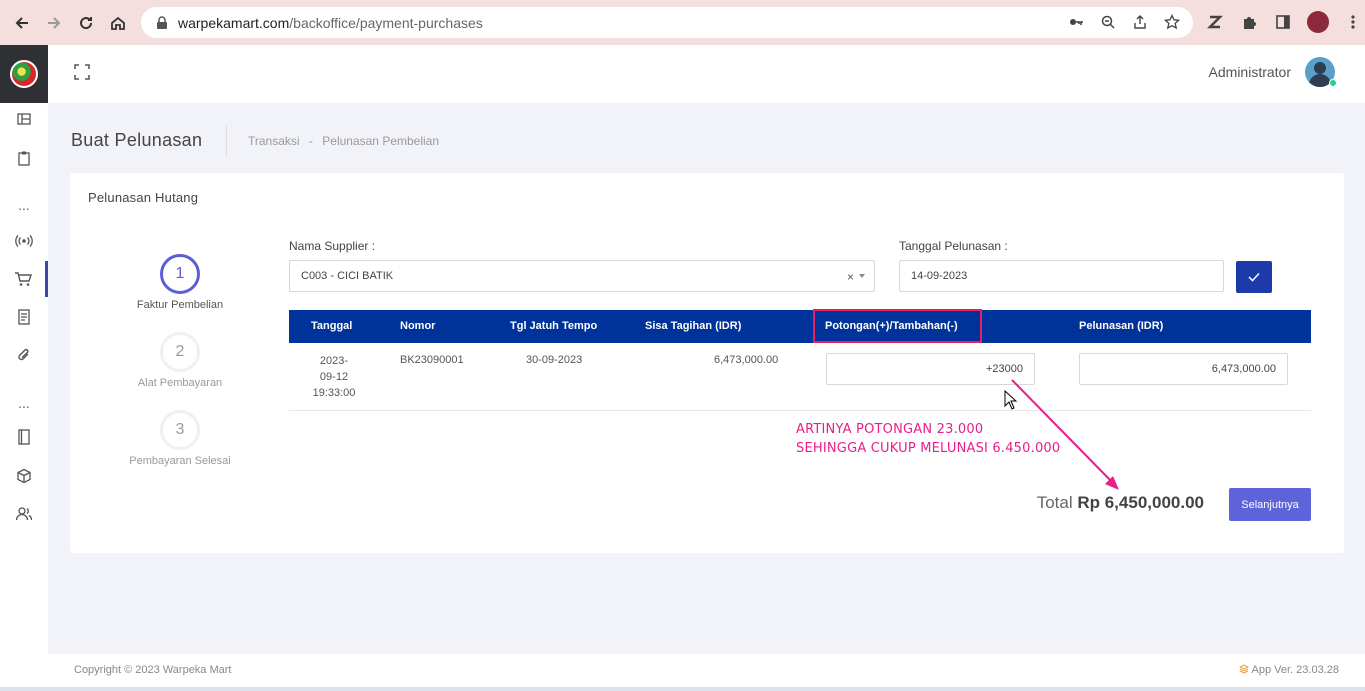 This screenshot has width=1365, height=691. What do you see at coordinates (143, 197) in the screenshot?
I see `card-title: Pelunasan Hutang` at bounding box center [143, 197].